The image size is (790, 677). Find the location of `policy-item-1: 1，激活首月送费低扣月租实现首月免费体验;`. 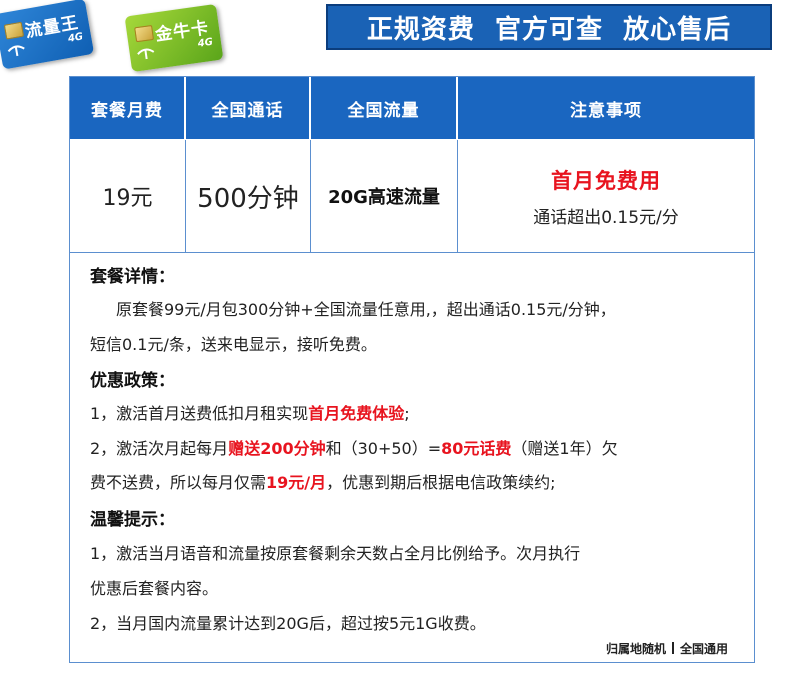

policy-item-1: 1，激活首月送费低扣月租实现首月免费体验; is located at coordinates (250, 412).